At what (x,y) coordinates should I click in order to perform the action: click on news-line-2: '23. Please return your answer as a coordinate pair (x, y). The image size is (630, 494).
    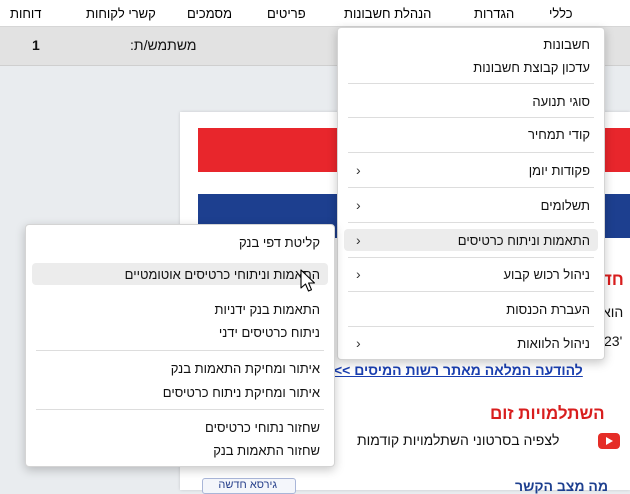
    Looking at the image, I should click on (613, 341).